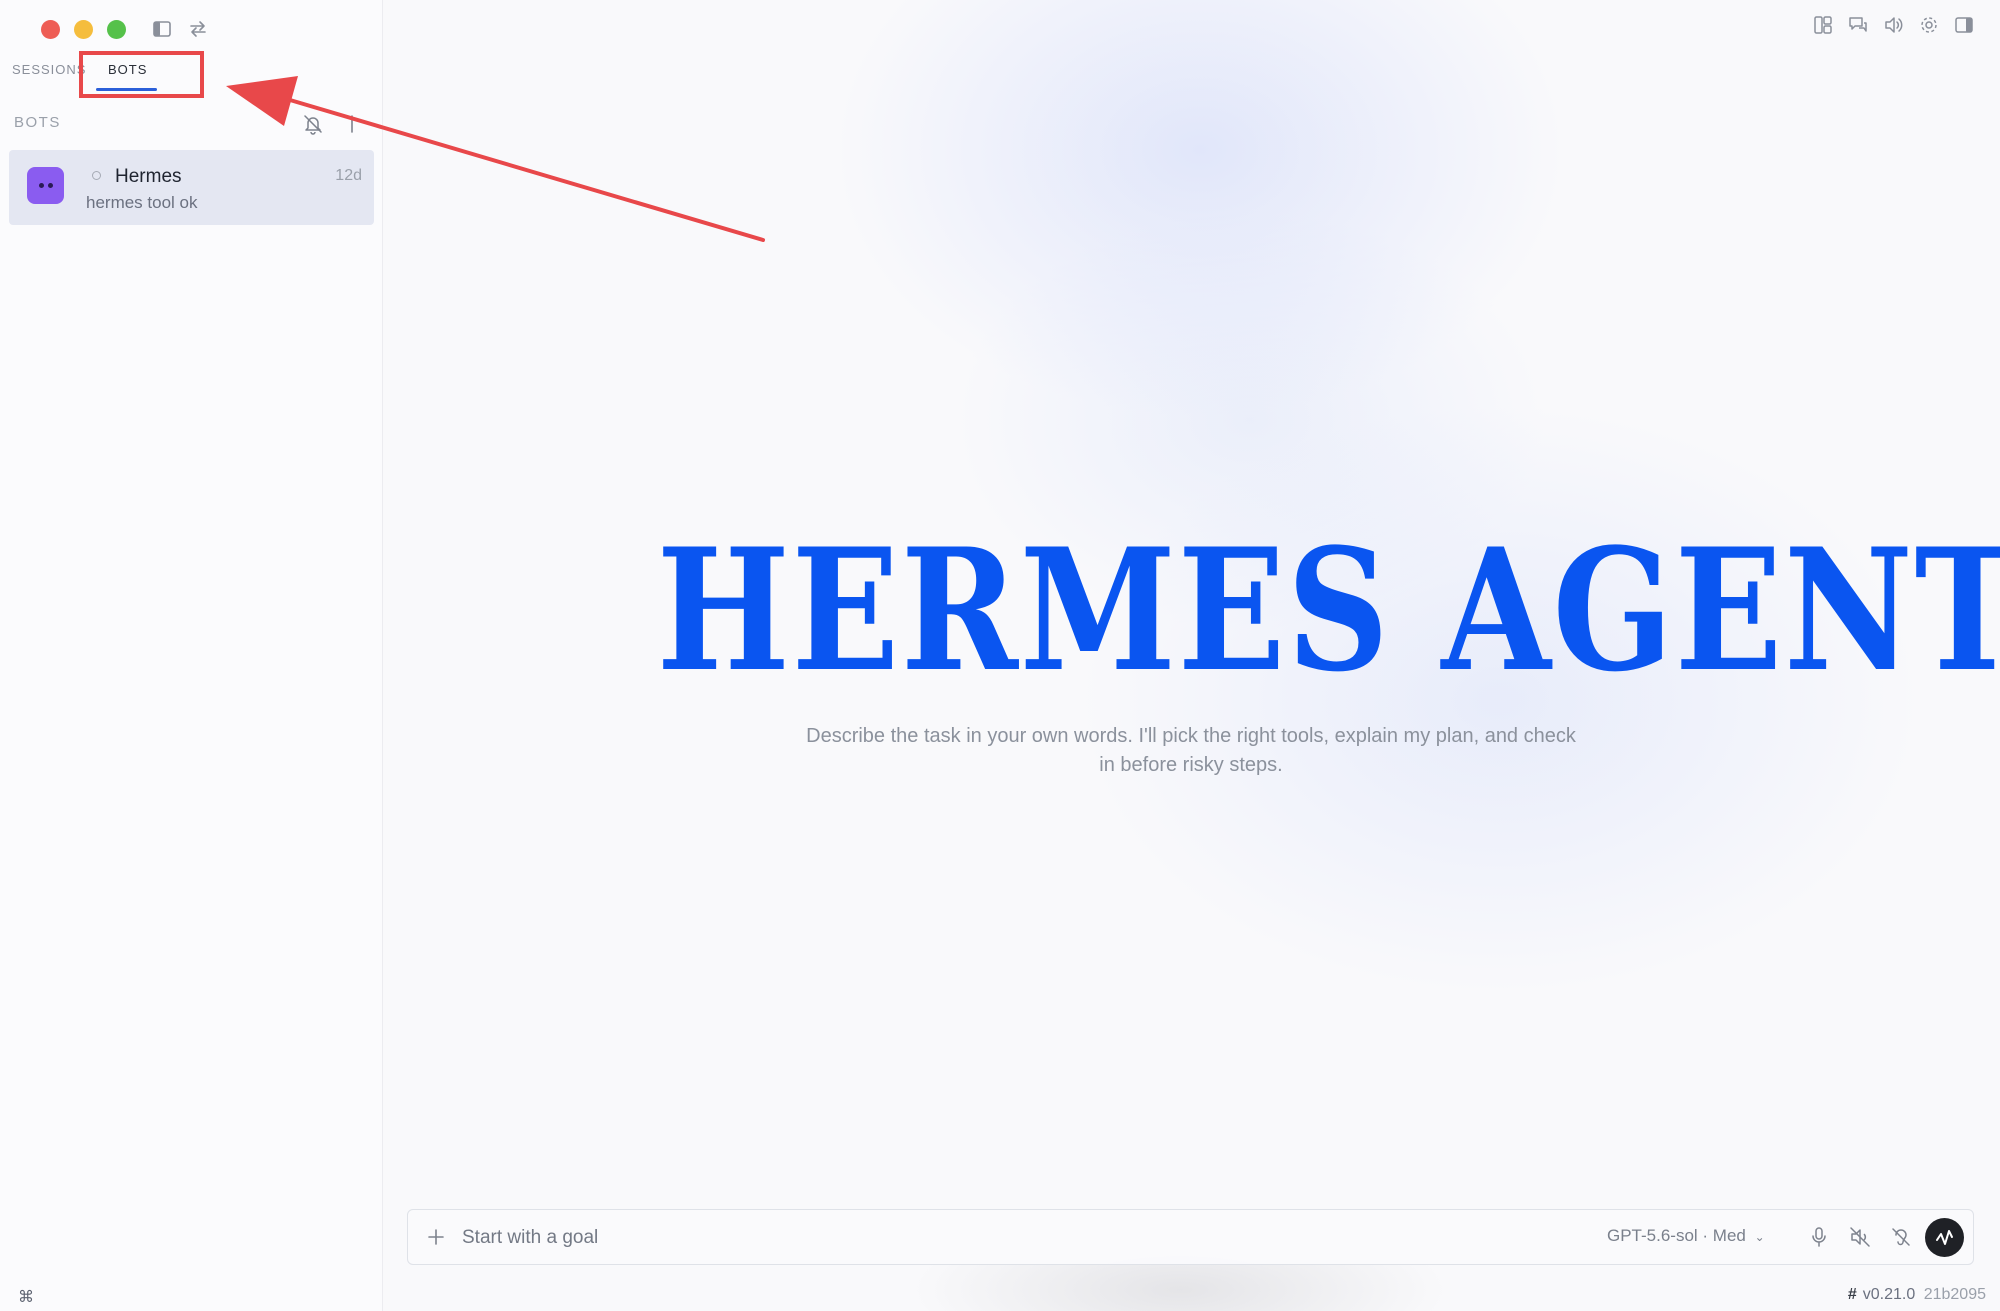 Image resolution: width=2000 pixels, height=1311 pixels. What do you see at coordinates (1819, 1237) in the screenshot?
I see `microphone-icon` at bounding box center [1819, 1237].